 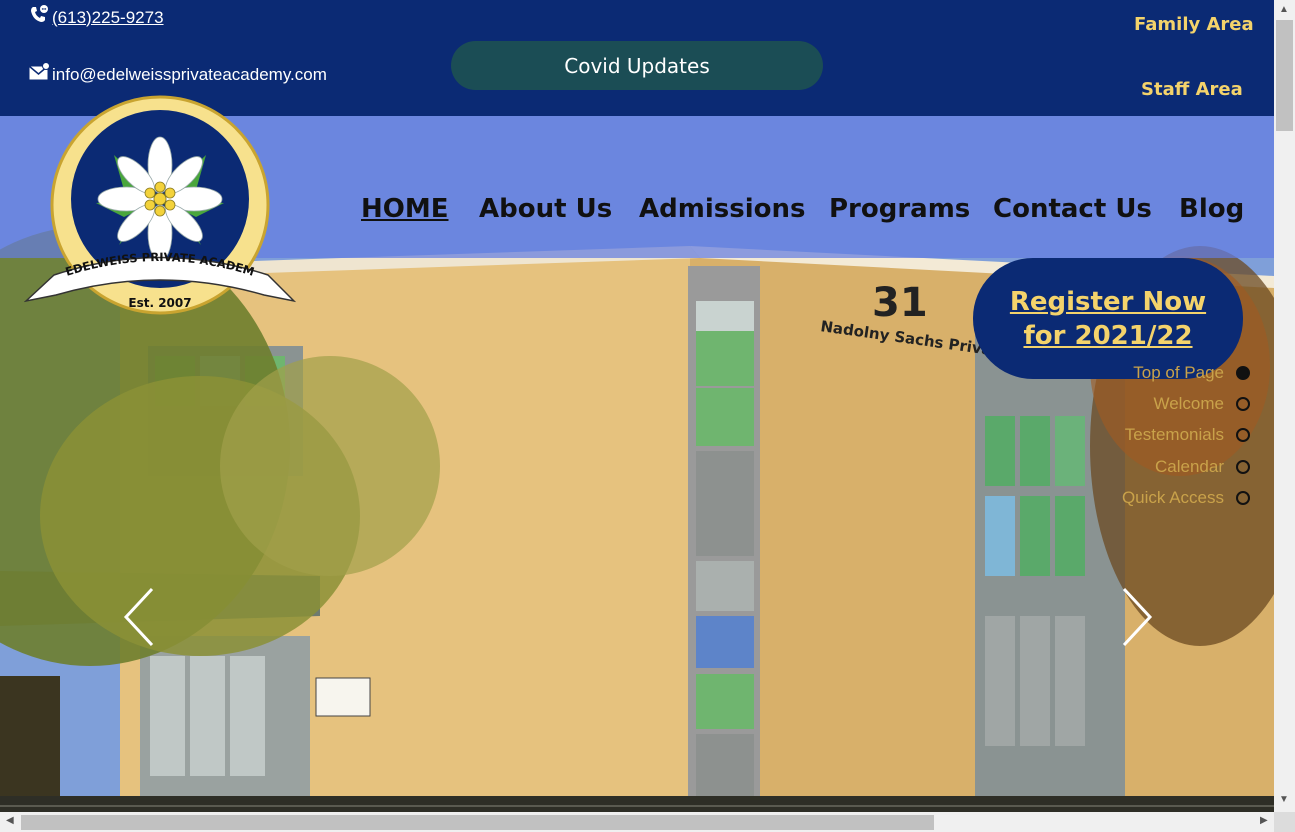 I want to click on register-label: Register Now for 2021/22, so click(x=1108, y=318).